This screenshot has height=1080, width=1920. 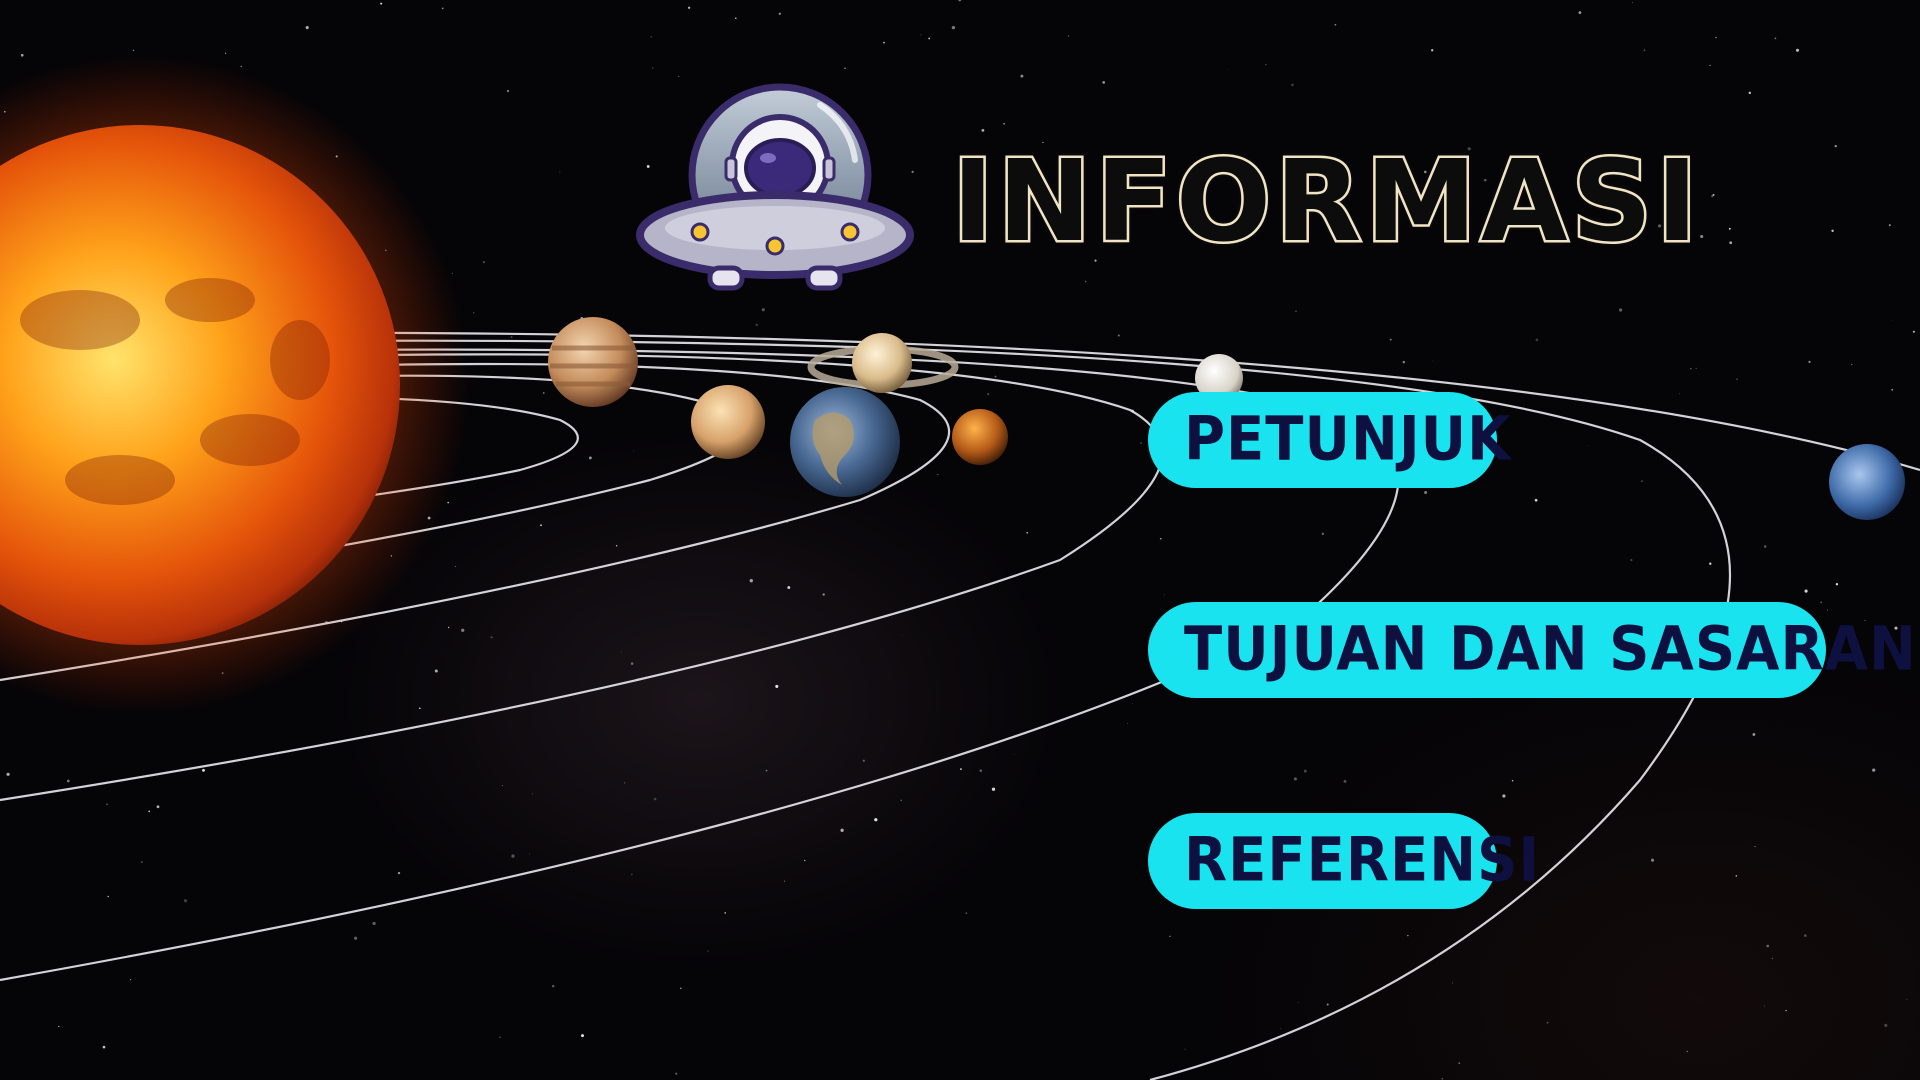 I want to click on referensi-button-label: REFERENSI, so click(x=1362, y=860).